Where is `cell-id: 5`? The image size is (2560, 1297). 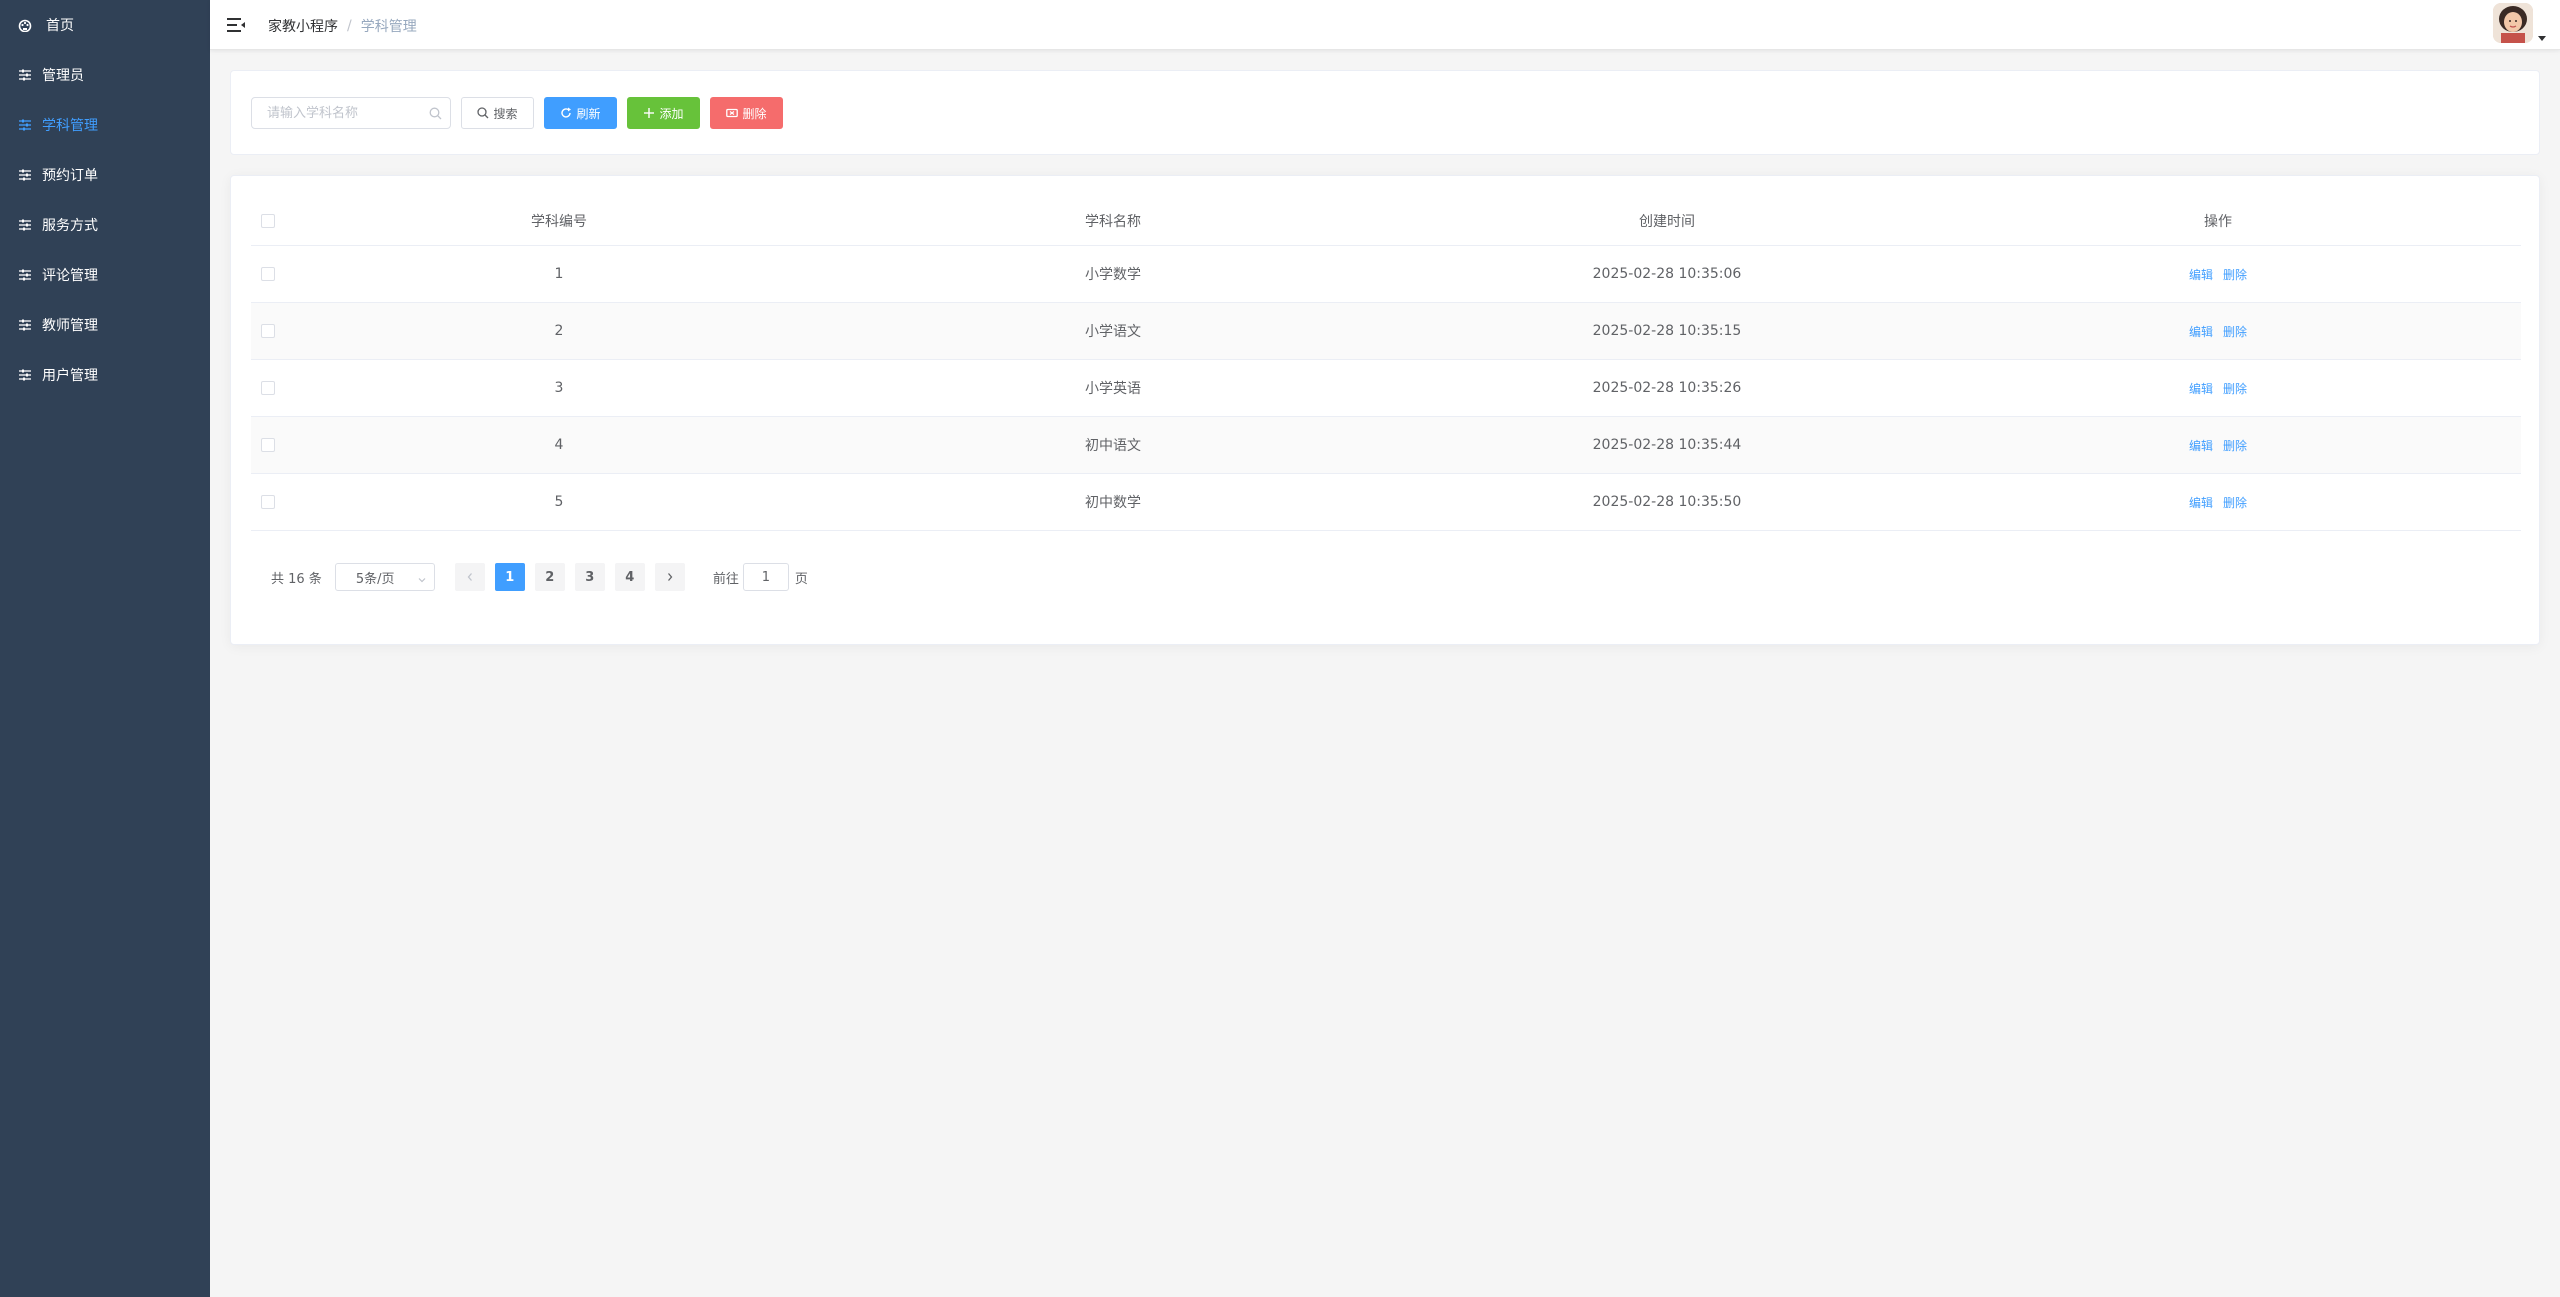 cell-id: 5 is located at coordinates (559, 502).